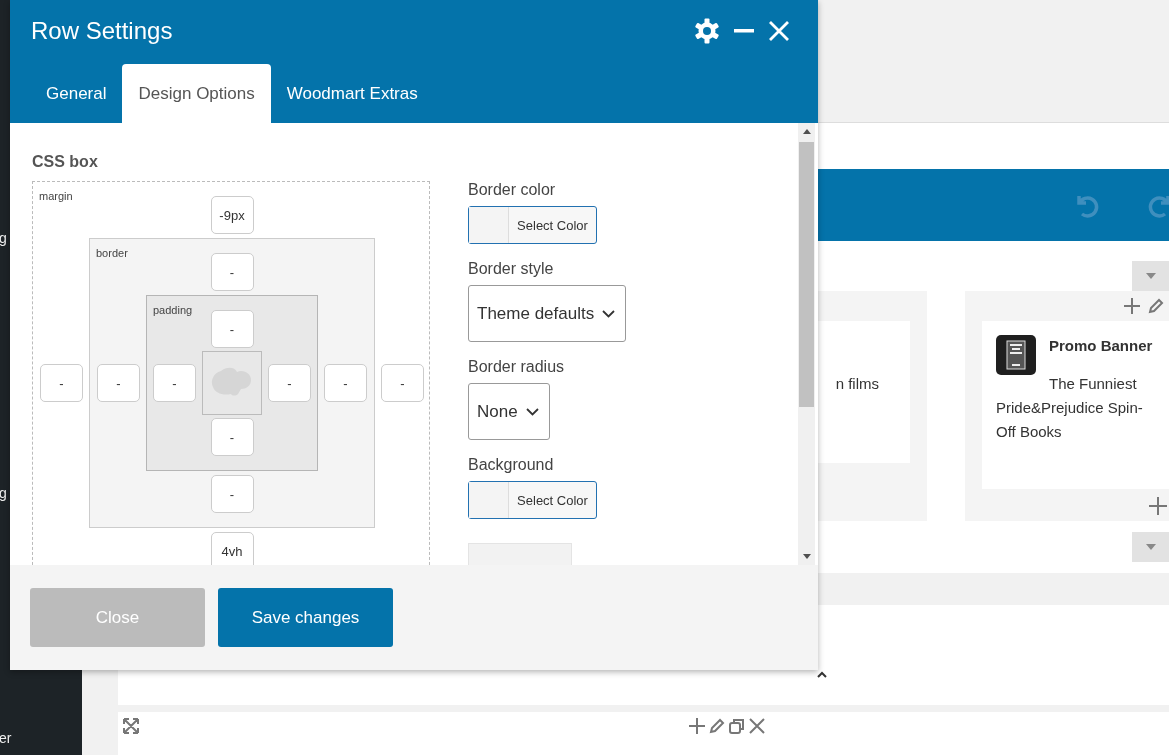 The width and height of the screenshot is (1169, 755). What do you see at coordinates (232, 548) in the screenshot?
I see `margin-bottom-field: 4vh` at bounding box center [232, 548].